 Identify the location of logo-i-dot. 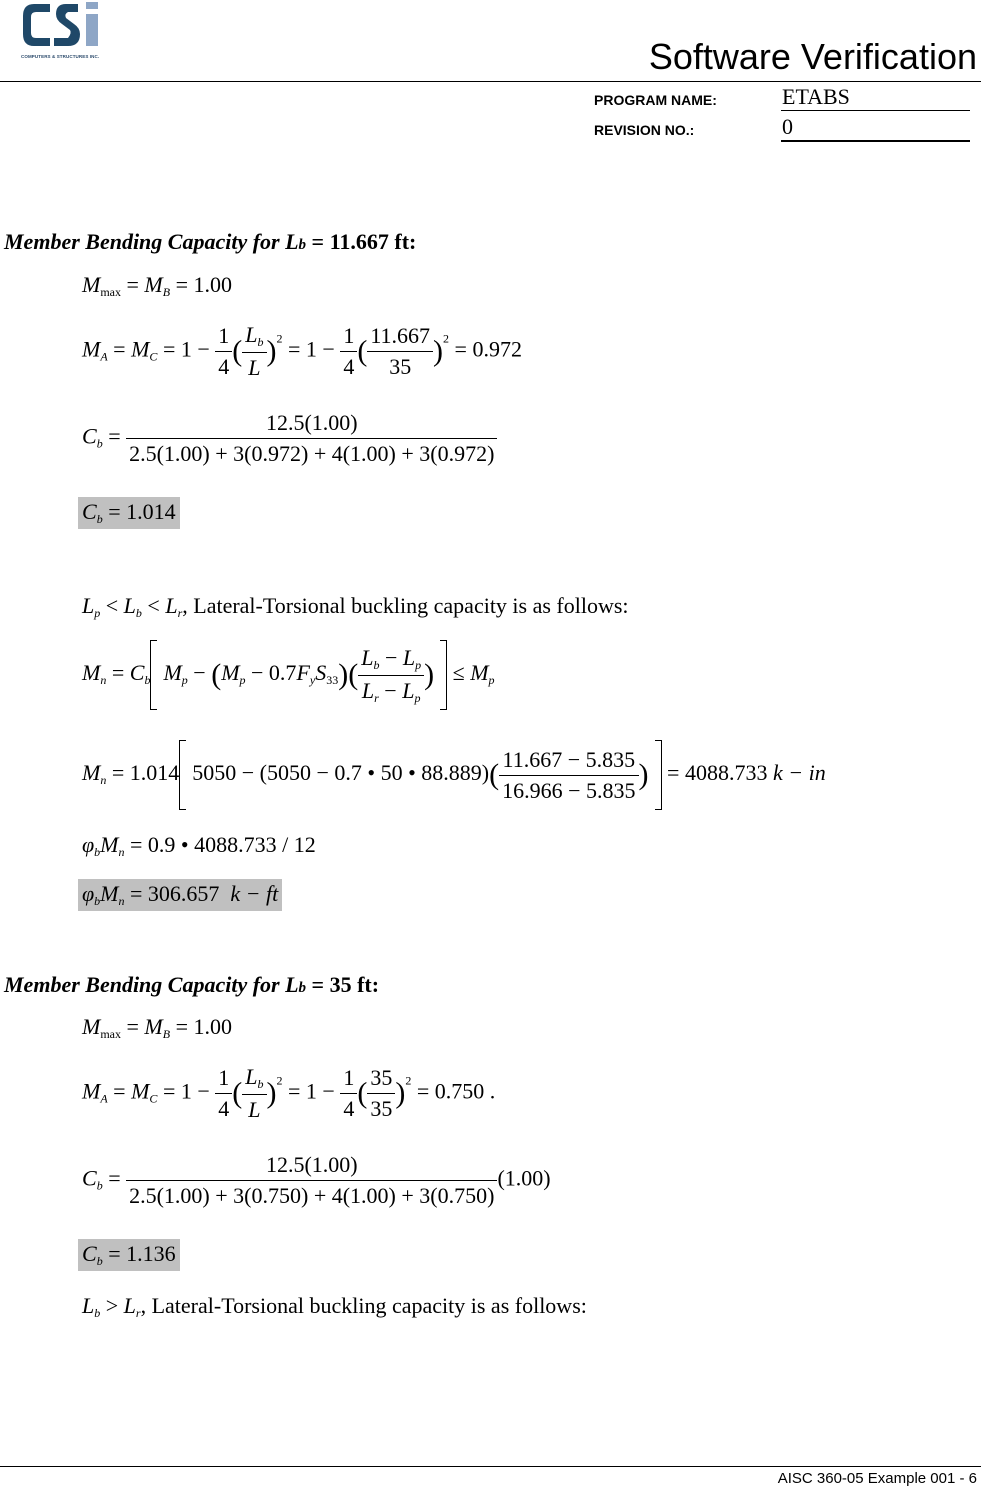
(92, 5).